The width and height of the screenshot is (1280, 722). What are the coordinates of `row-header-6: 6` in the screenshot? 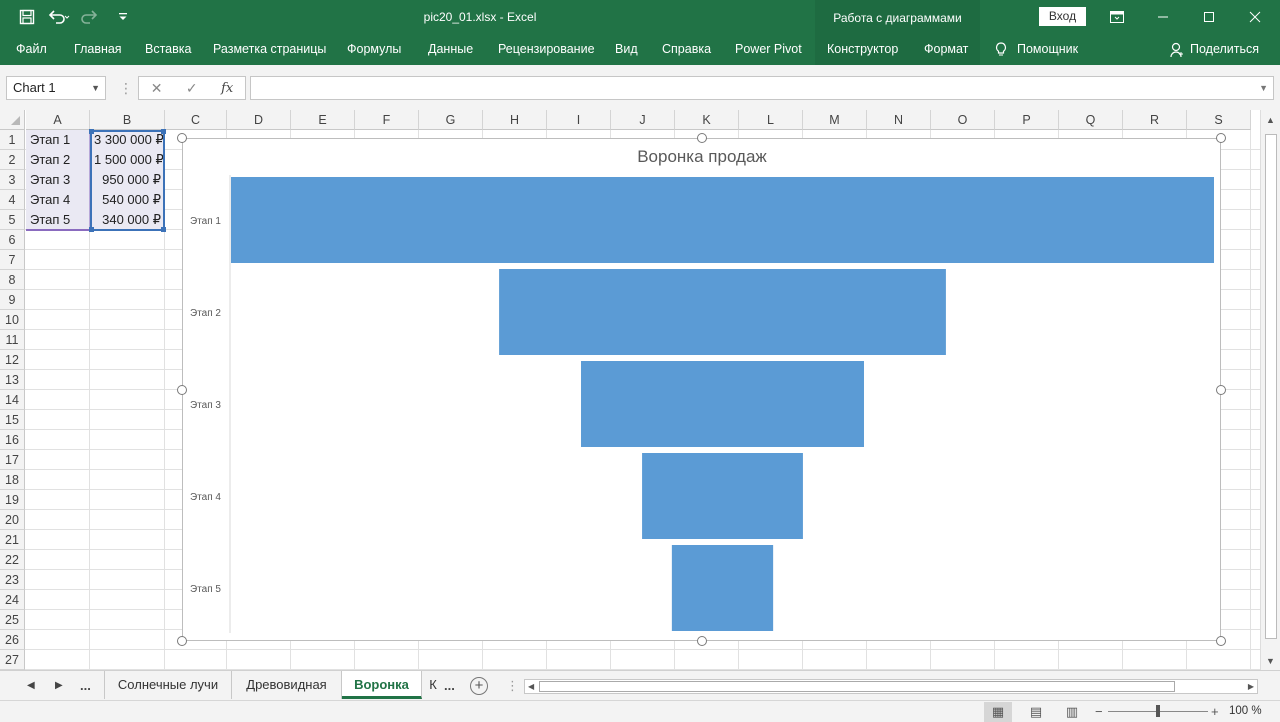 It's located at (12, 240).